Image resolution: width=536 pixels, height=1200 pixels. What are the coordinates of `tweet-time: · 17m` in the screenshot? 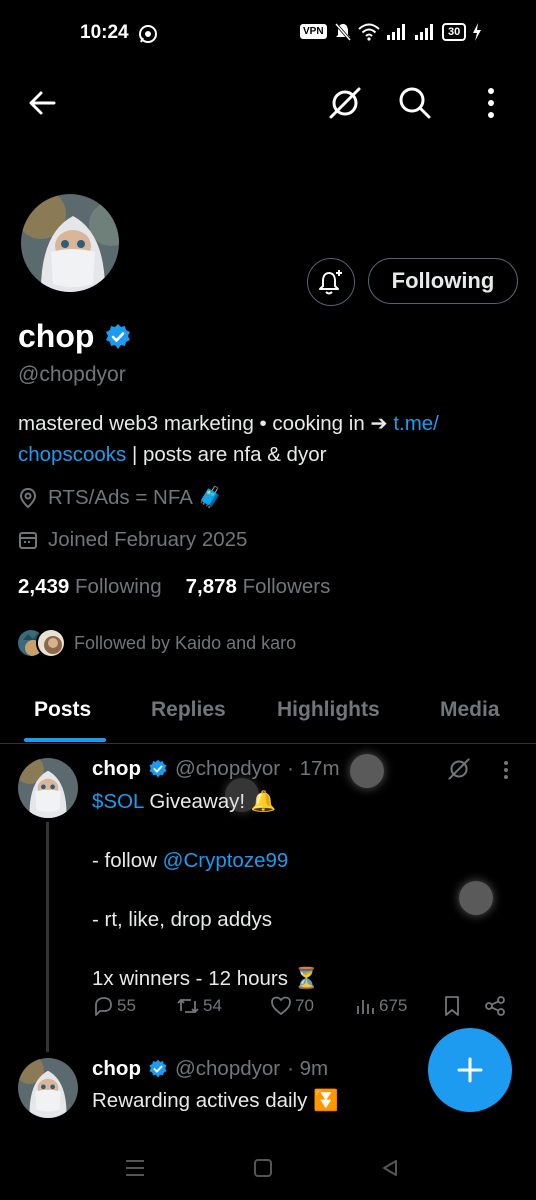 It's located at (313, 768).